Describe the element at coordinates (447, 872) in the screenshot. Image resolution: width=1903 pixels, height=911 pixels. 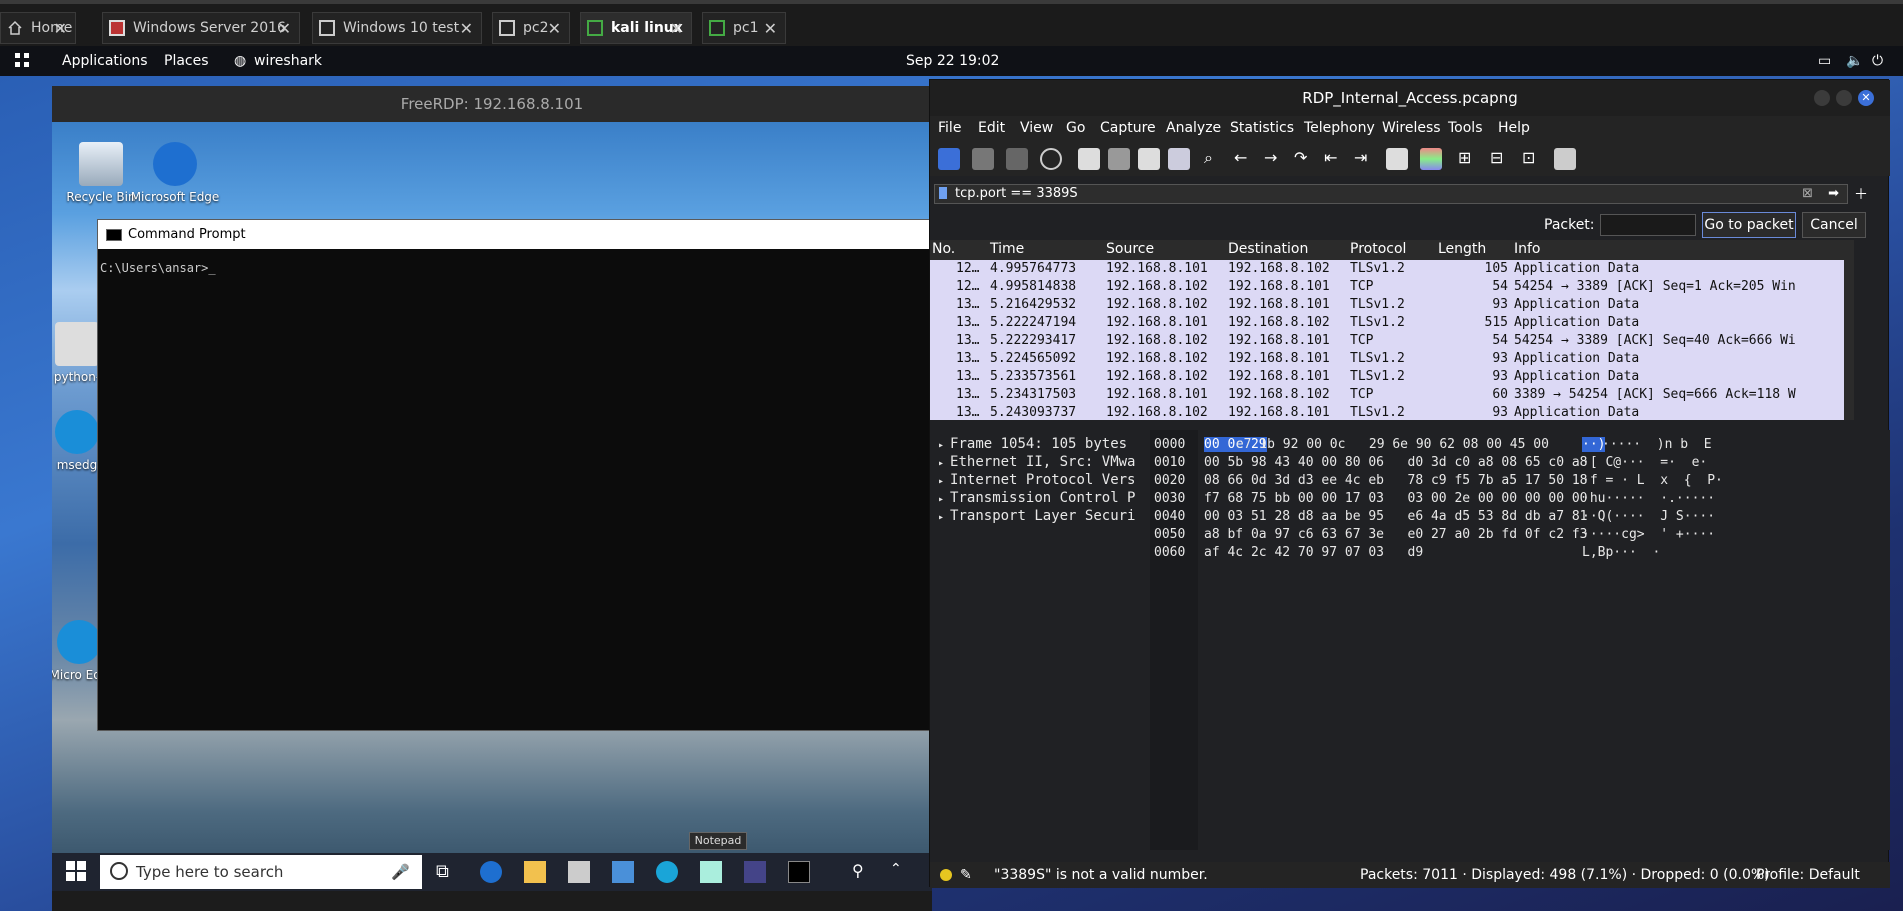
I see `task-view-icon: ⧉` at that location.